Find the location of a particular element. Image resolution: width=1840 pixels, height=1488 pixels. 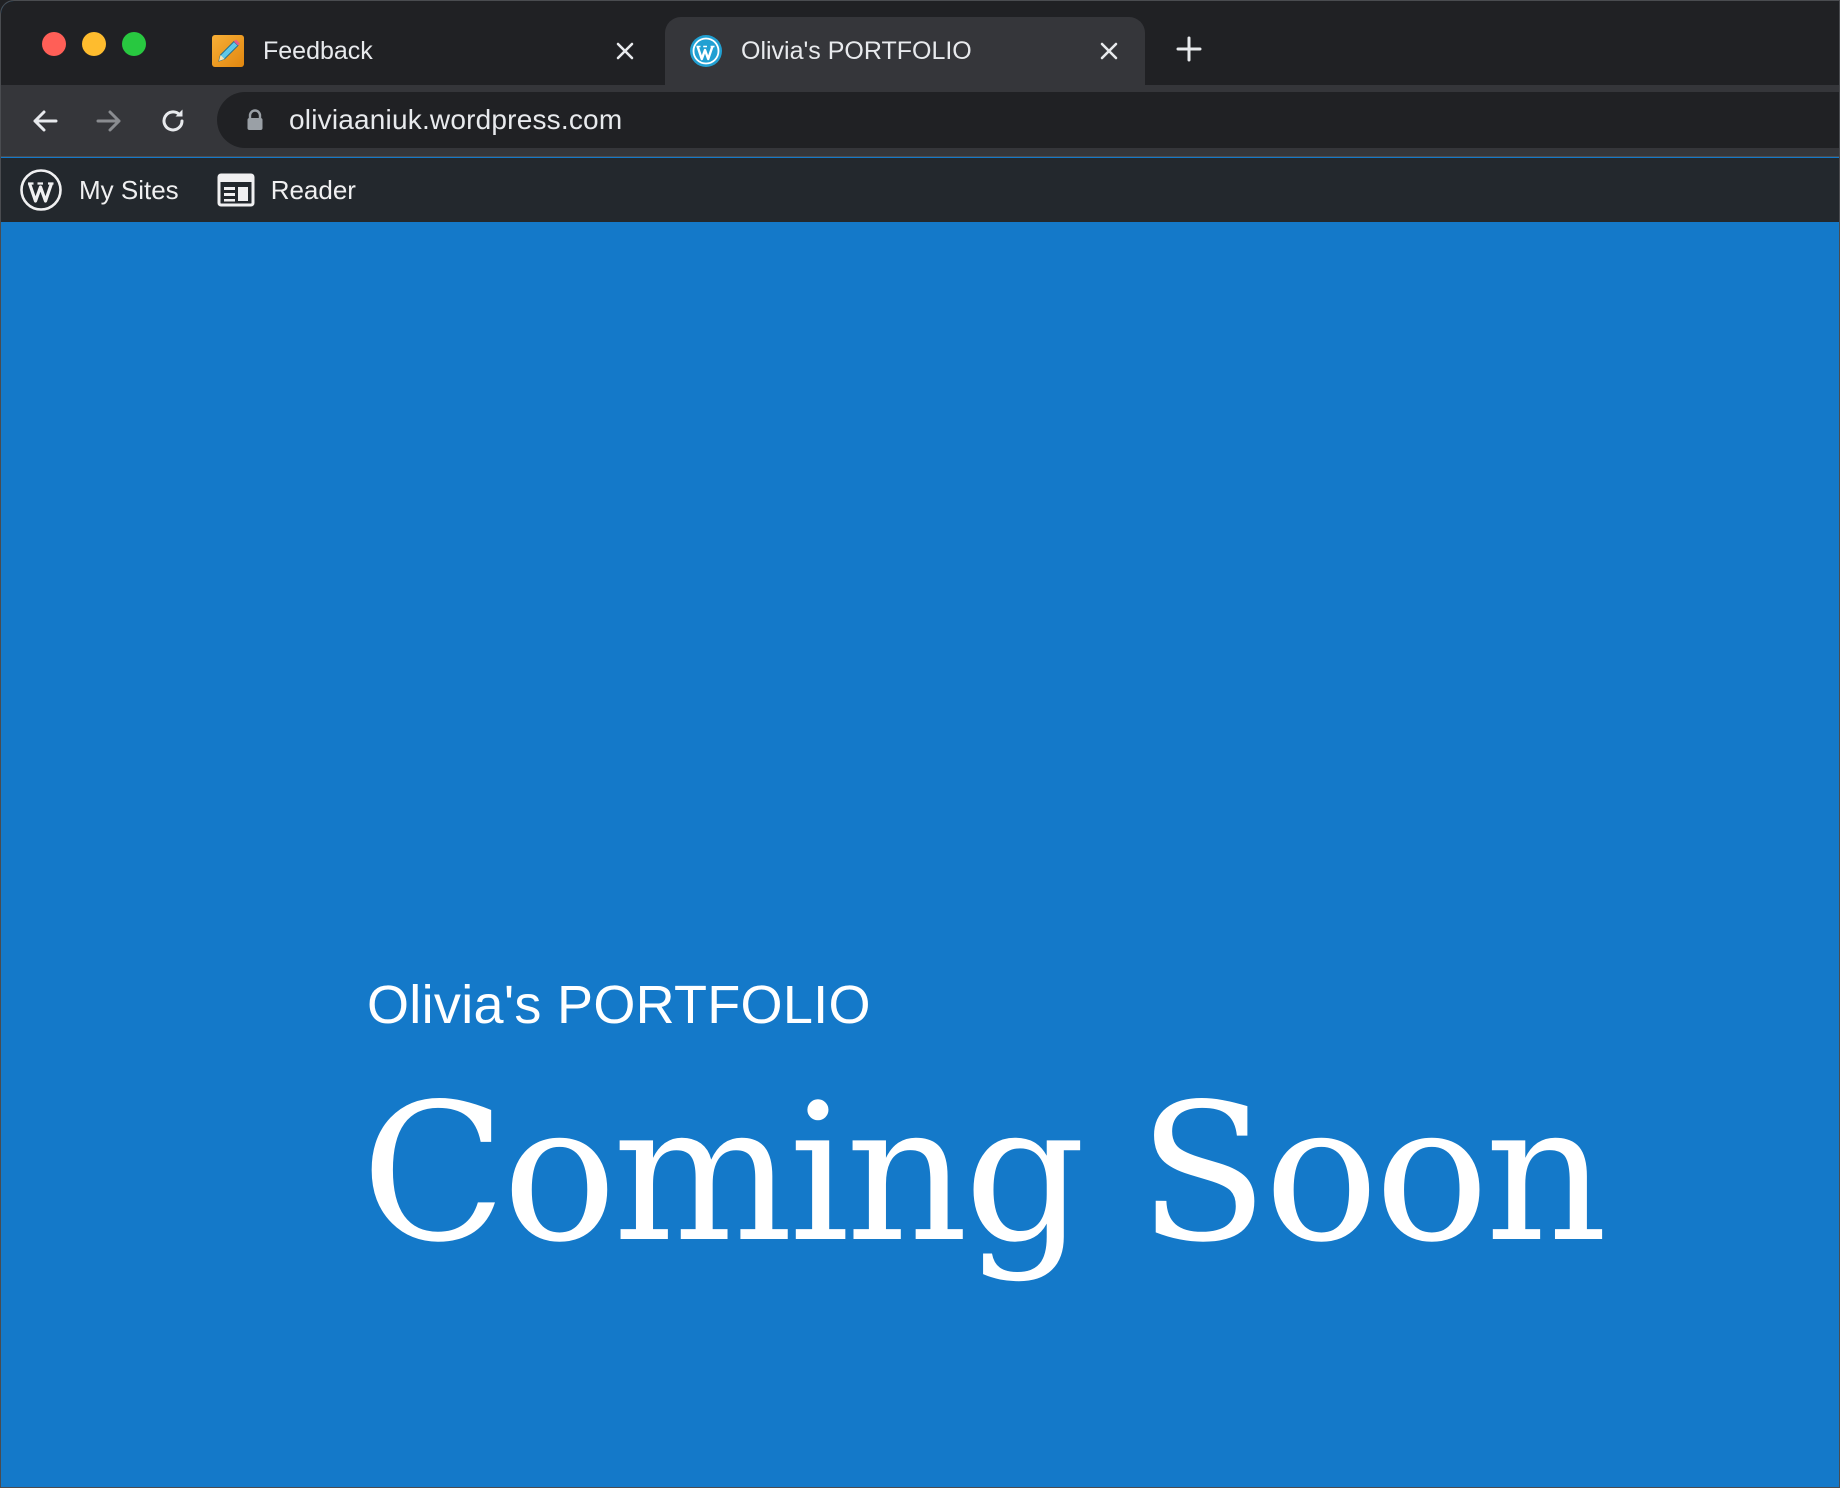

reload-icon is located at coordinates (173, 120).